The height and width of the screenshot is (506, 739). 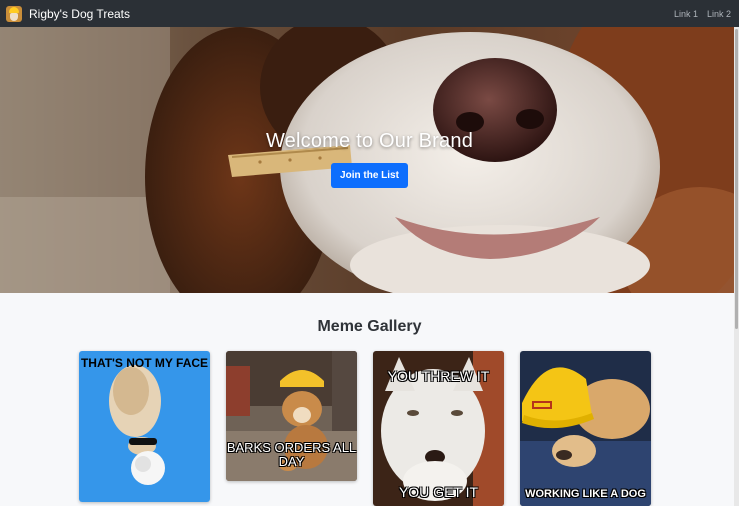 I want to click on gallery-title: Meme Gallery, so click(x=369, y=326).